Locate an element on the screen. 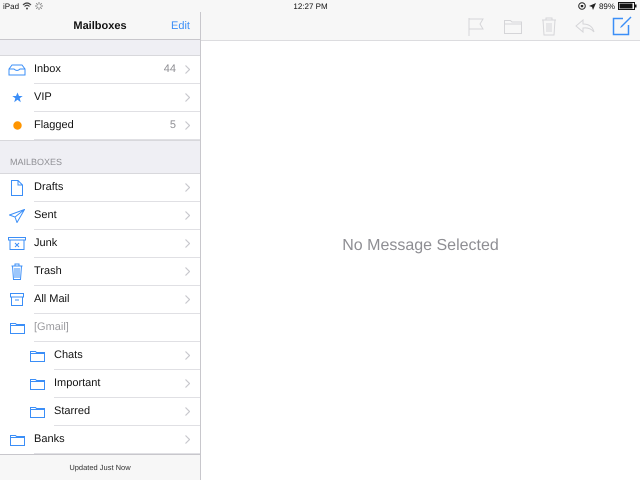 The image size is (640, 480). sidebar-title: Mailboxes is located at coordinates (100, 26).